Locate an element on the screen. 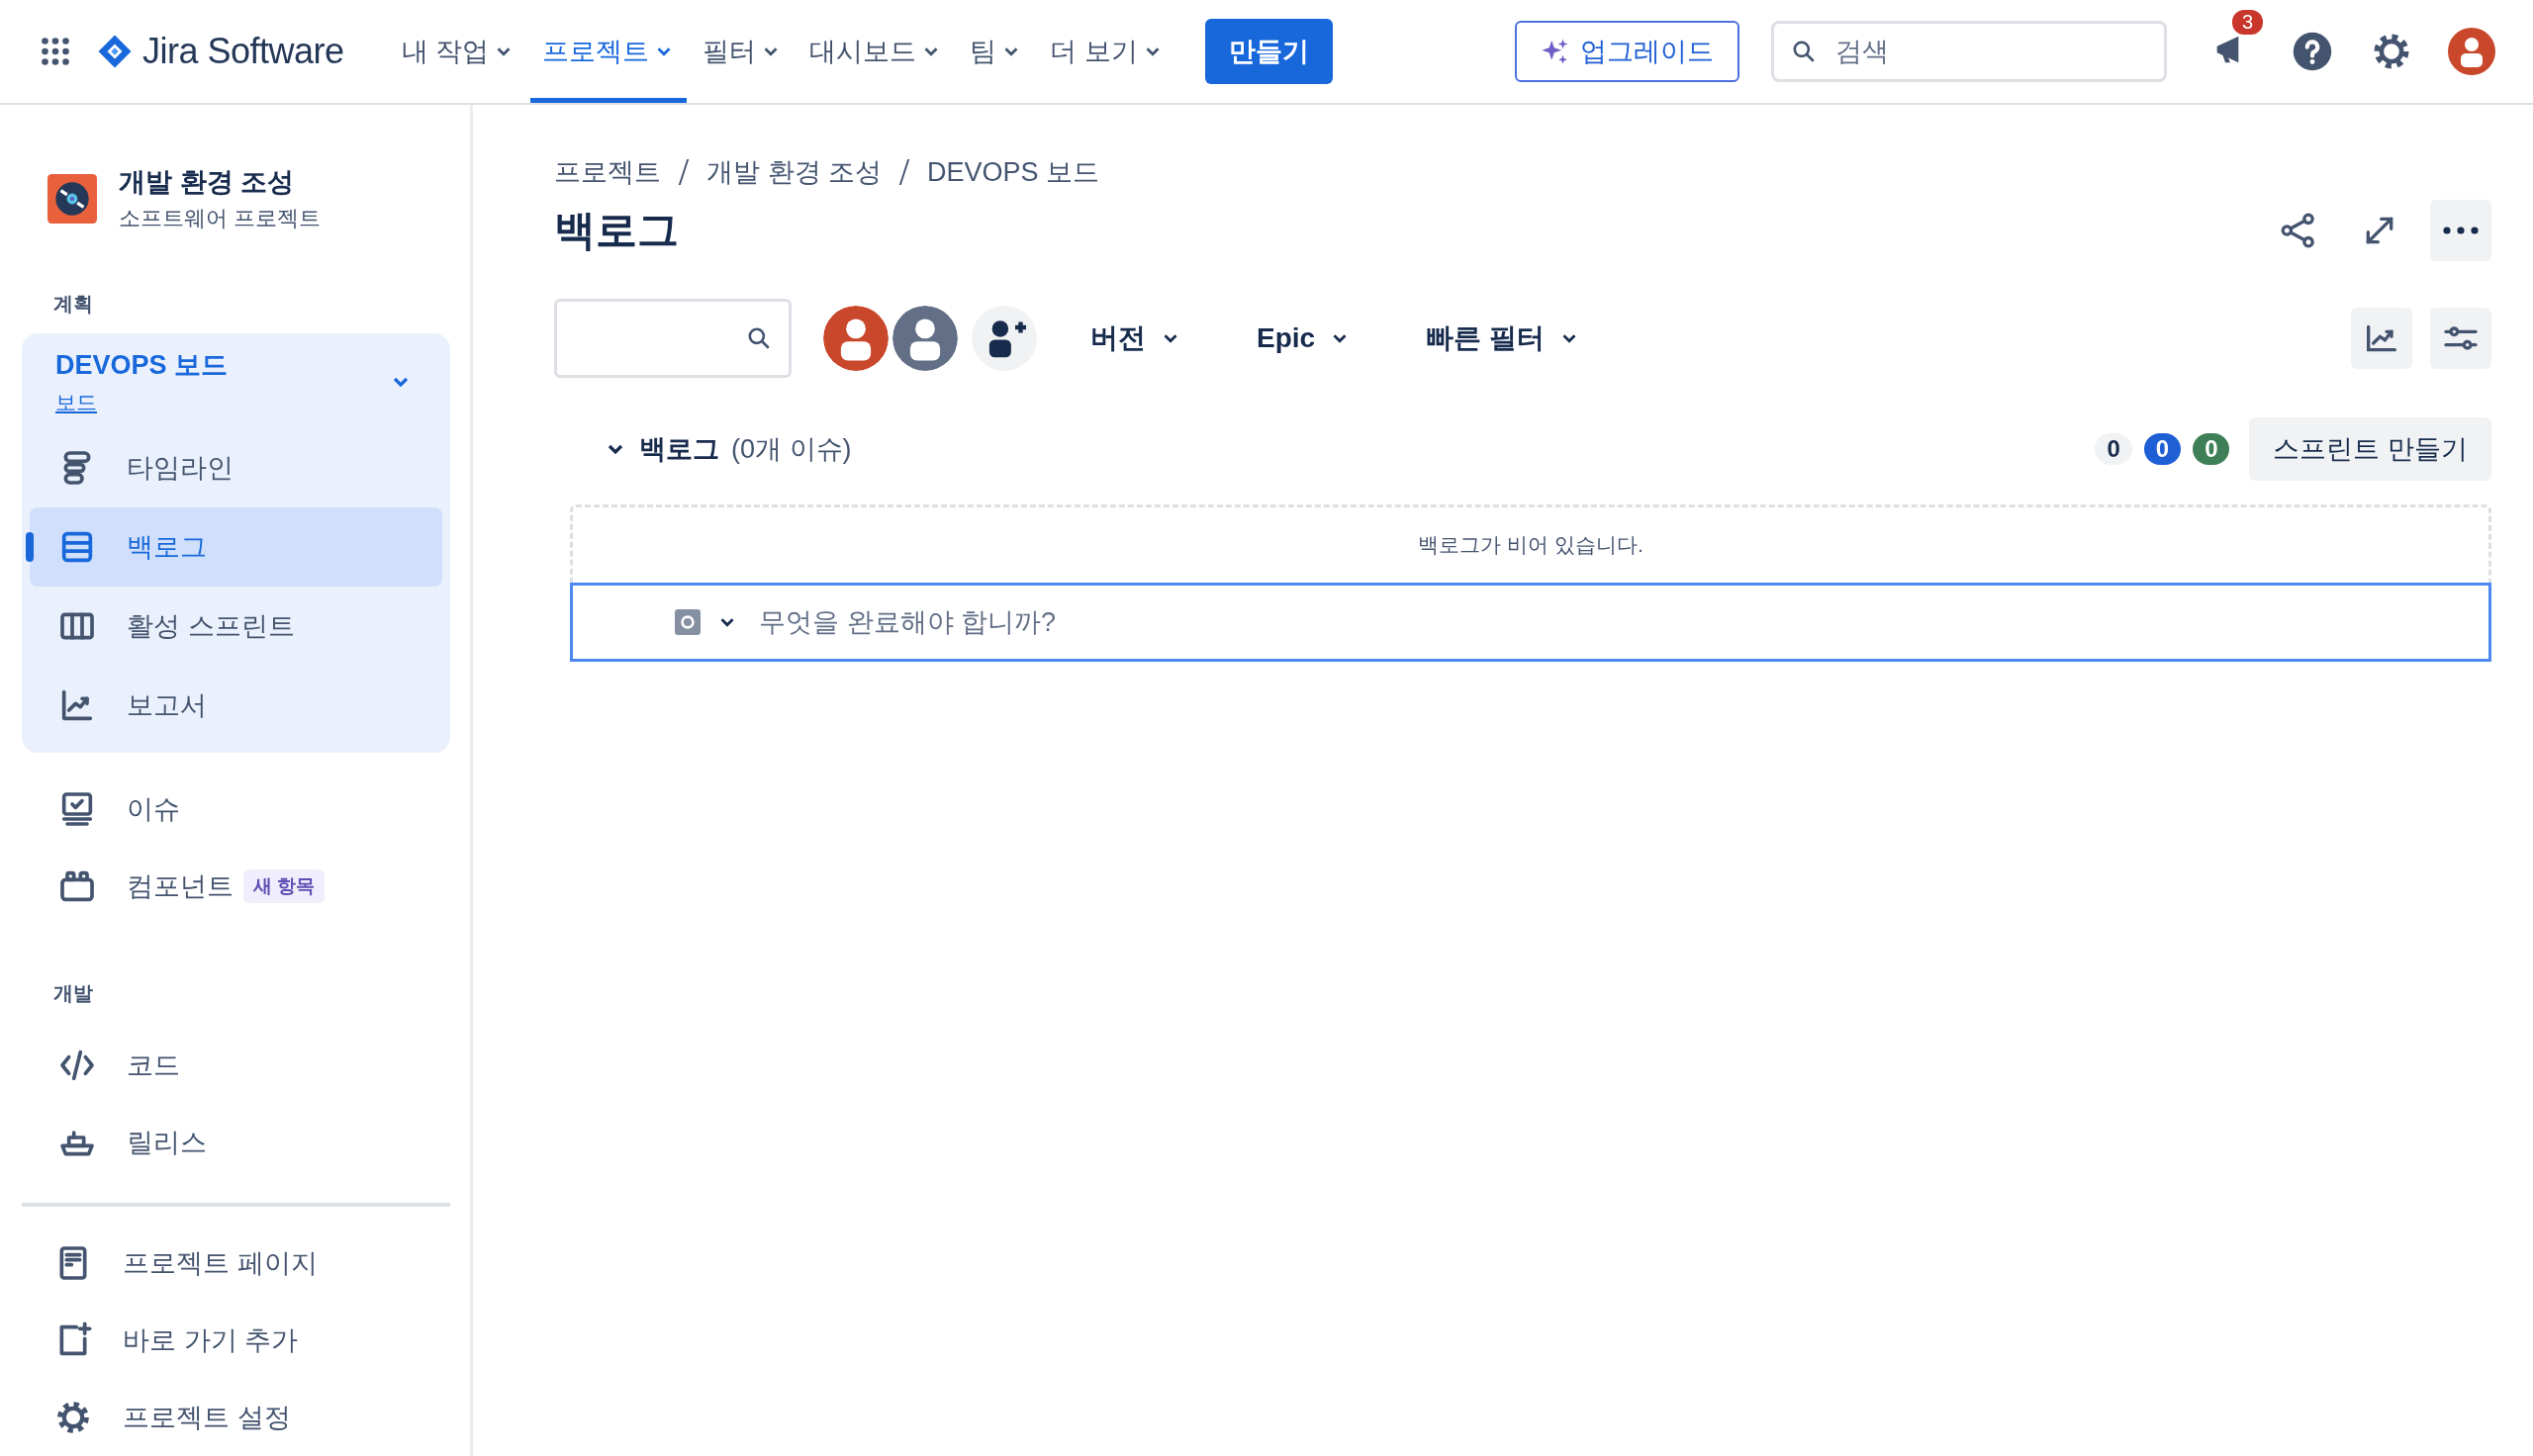 This screenshot has height=1456, width=2533. filter-dropdown: 빠른 필터 is located at coordinates (1503, 338).